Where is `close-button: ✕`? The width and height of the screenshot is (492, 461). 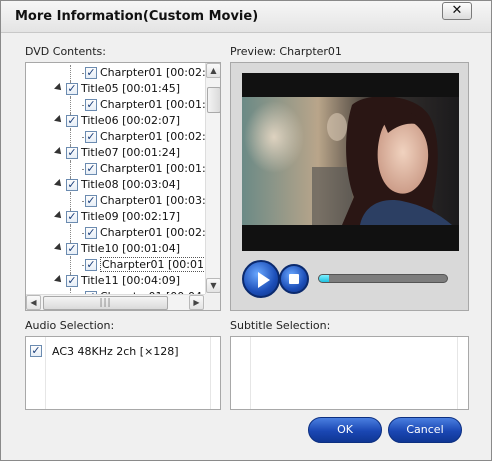
close-button: ✕ is located at coordinates (457, 11).